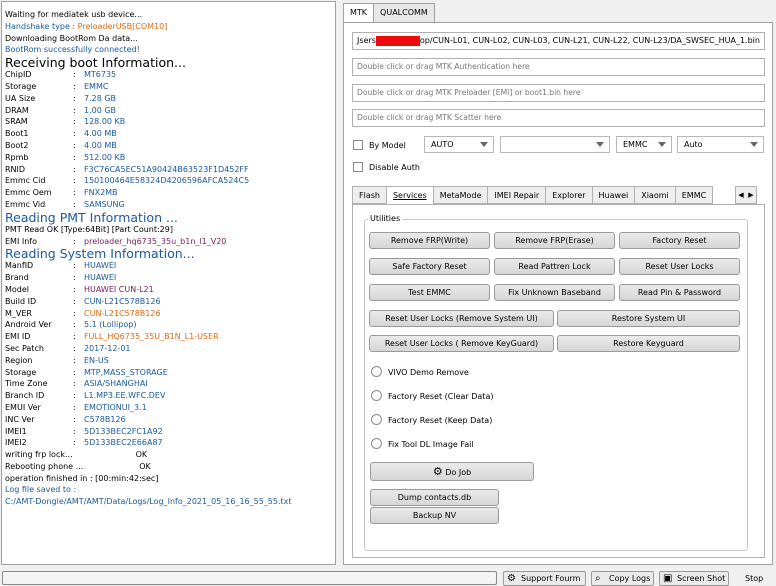 The image size is (776, 586). What do you see at coordinates (23, 407) in the screenshot?
I see `log-key: EMUI Ver` at bounding box center [23, 407].